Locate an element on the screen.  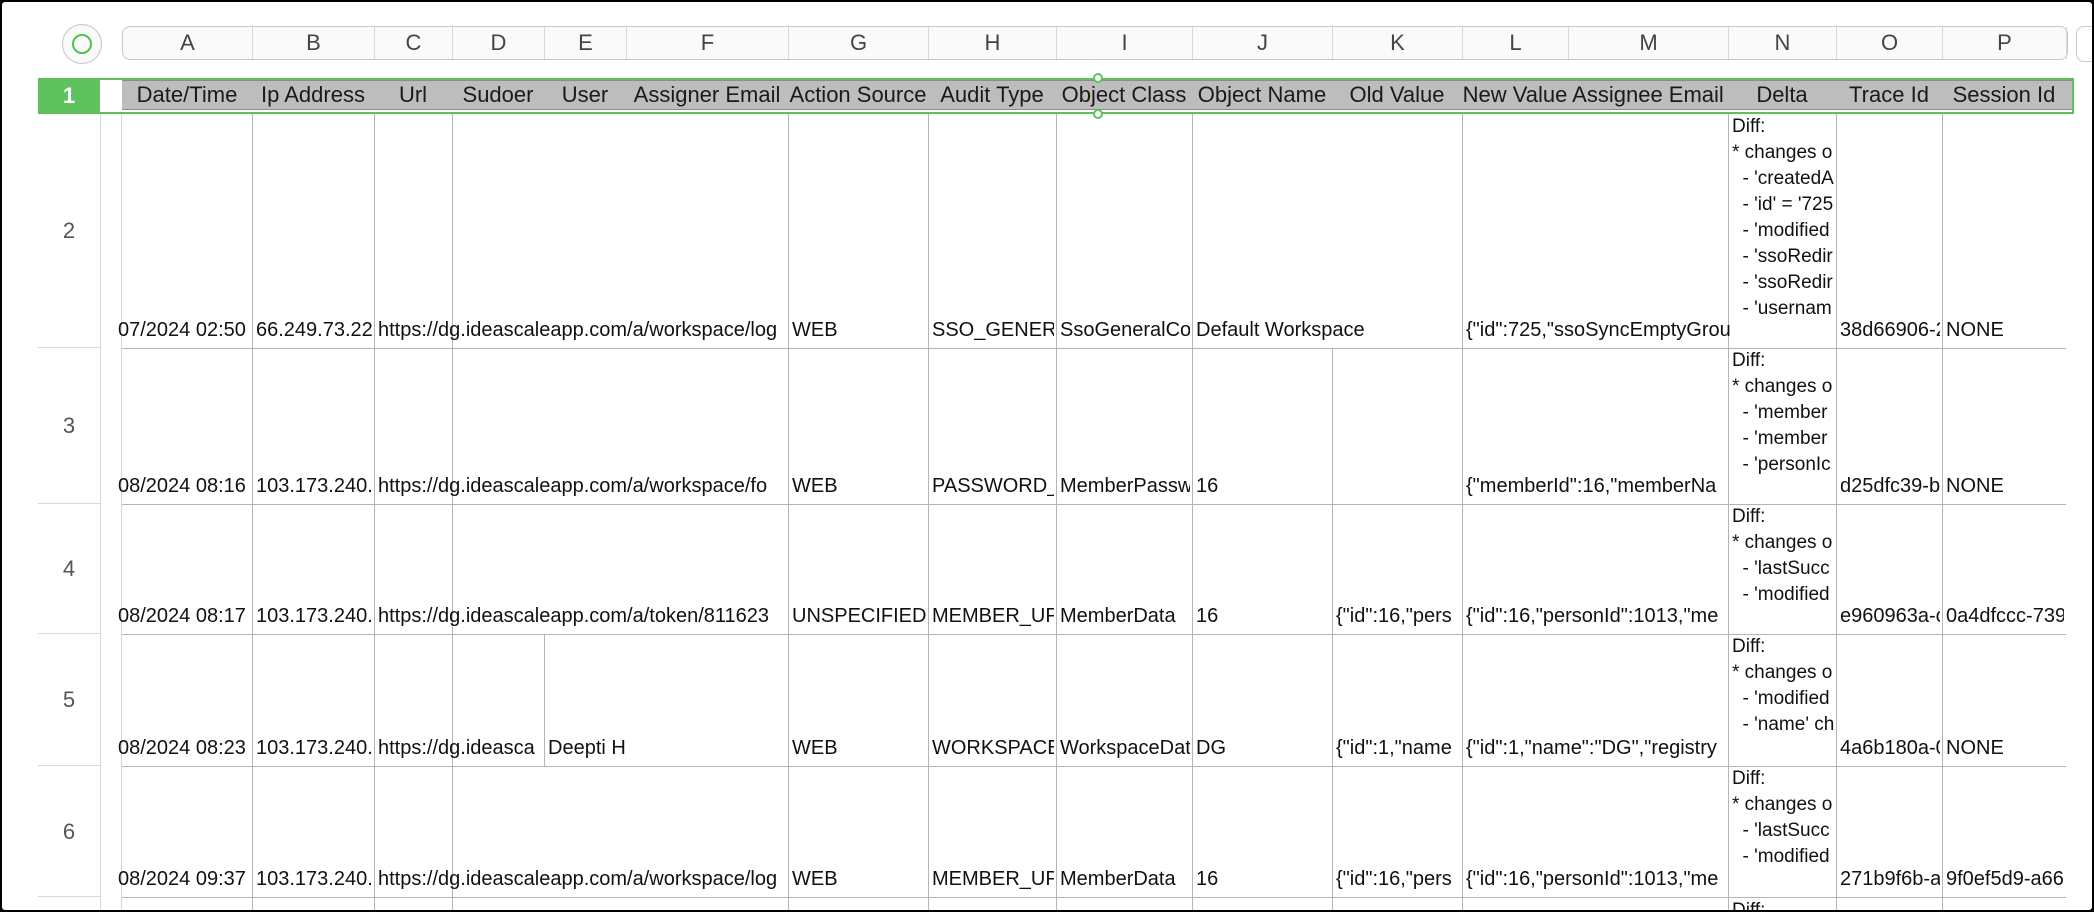
column-letter-b: B is located at coordinates (314, 43).